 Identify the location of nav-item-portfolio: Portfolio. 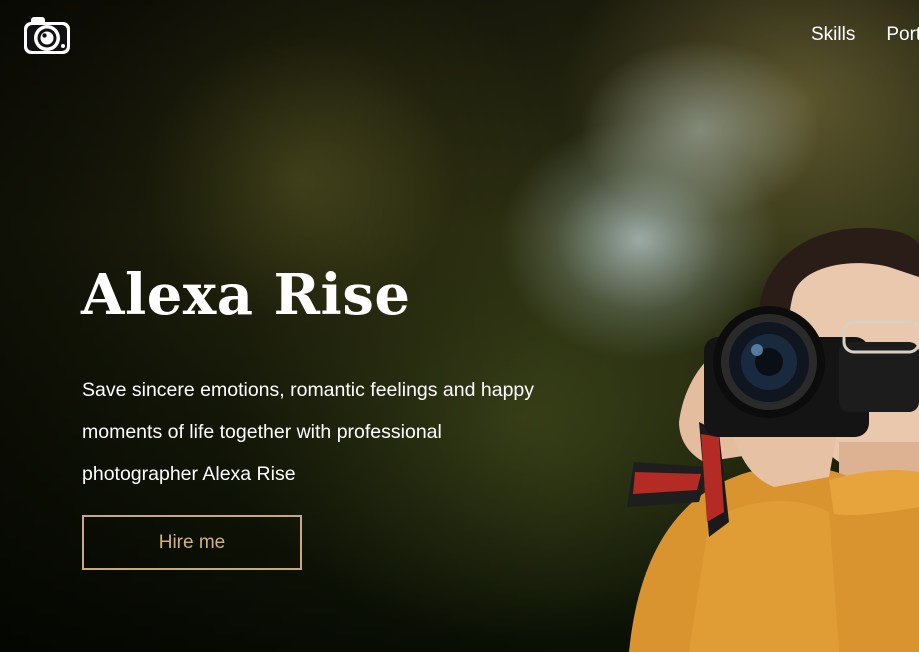
(902, 35).